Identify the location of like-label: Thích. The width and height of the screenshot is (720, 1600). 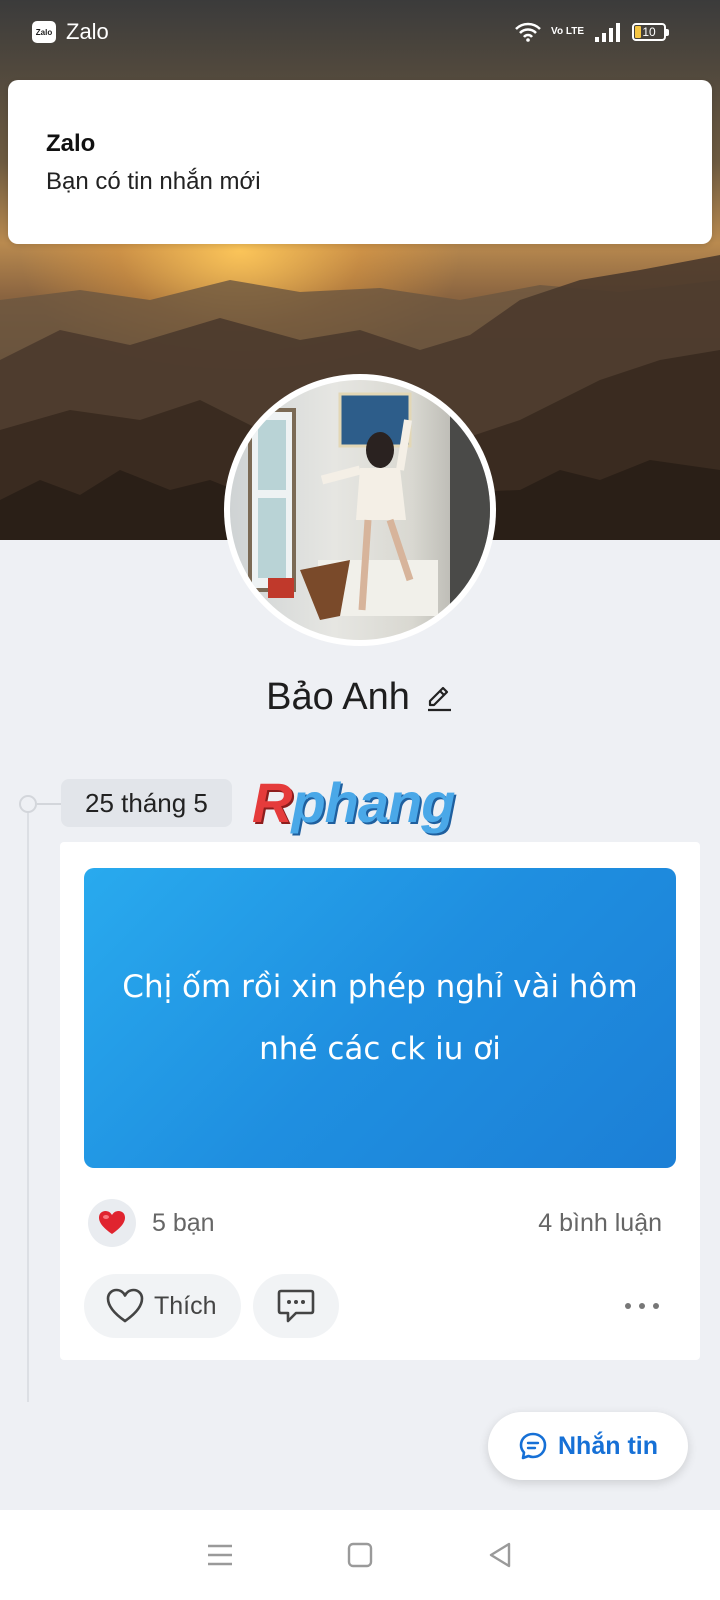
(185, 1305).